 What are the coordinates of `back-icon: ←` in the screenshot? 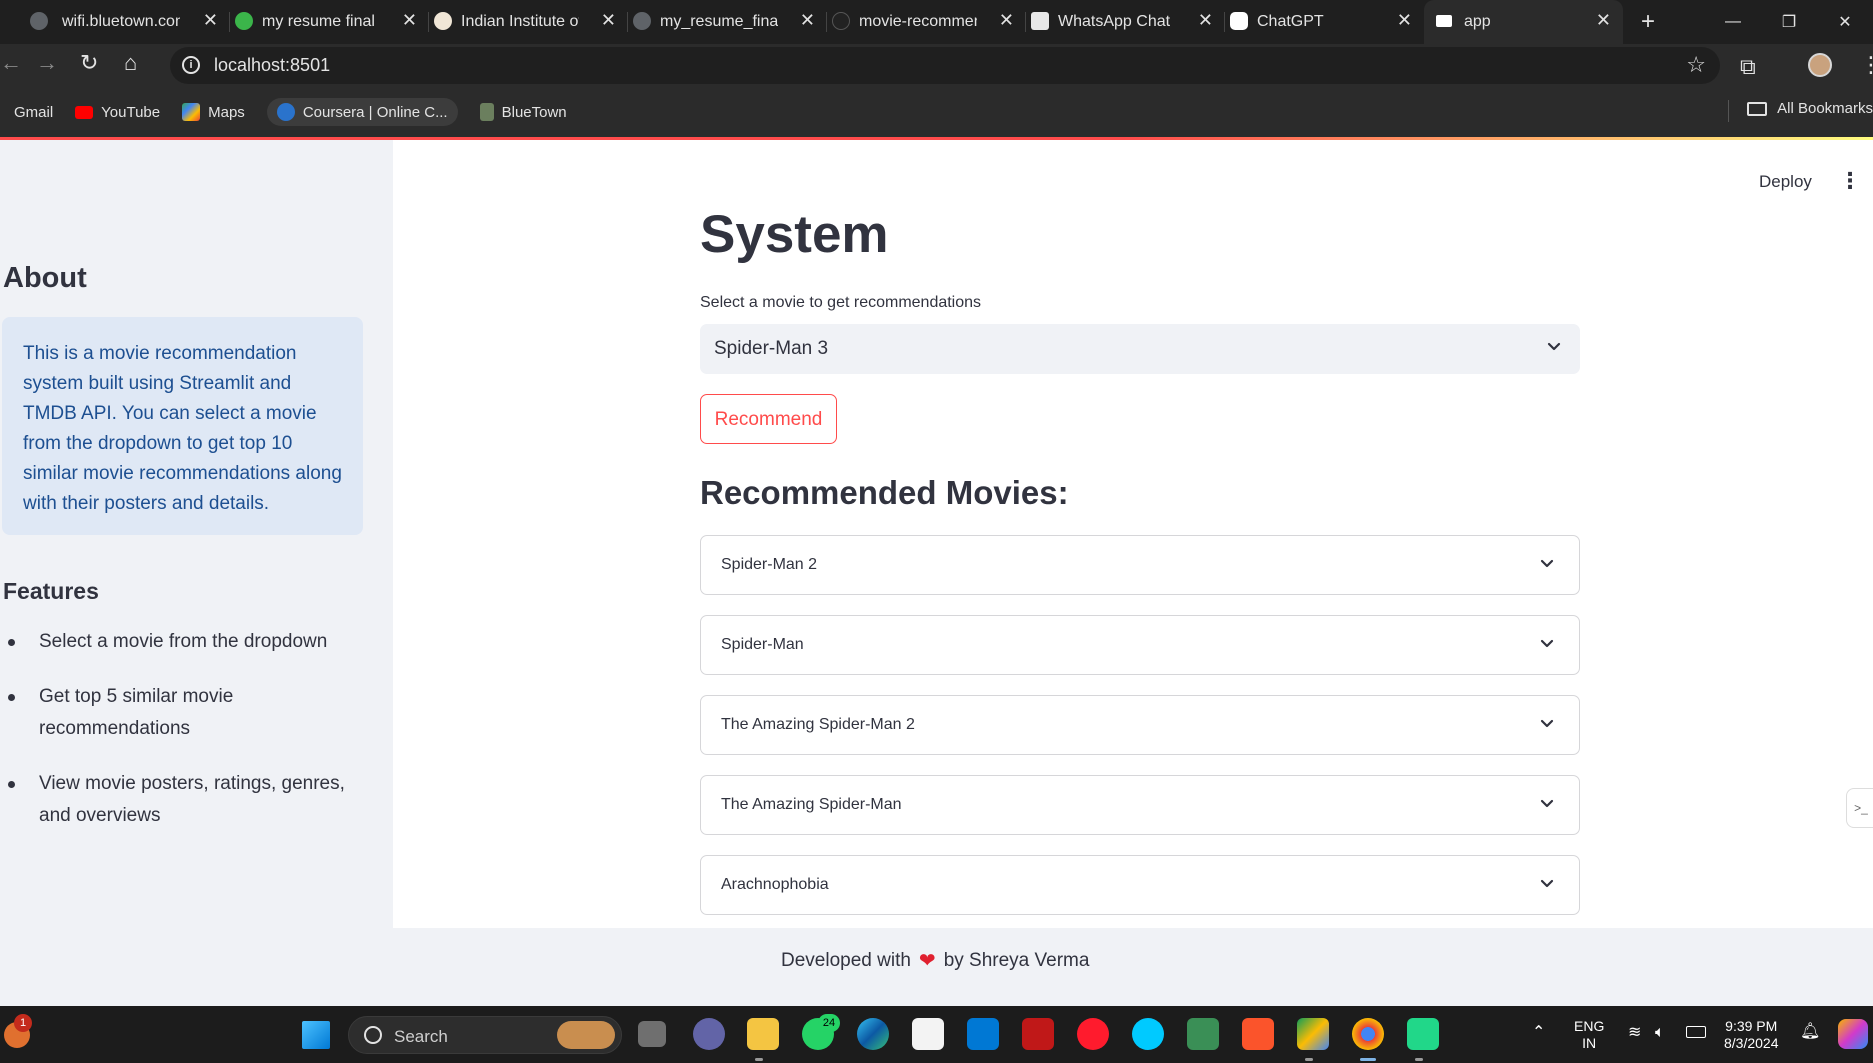 It's located at (11, 63).